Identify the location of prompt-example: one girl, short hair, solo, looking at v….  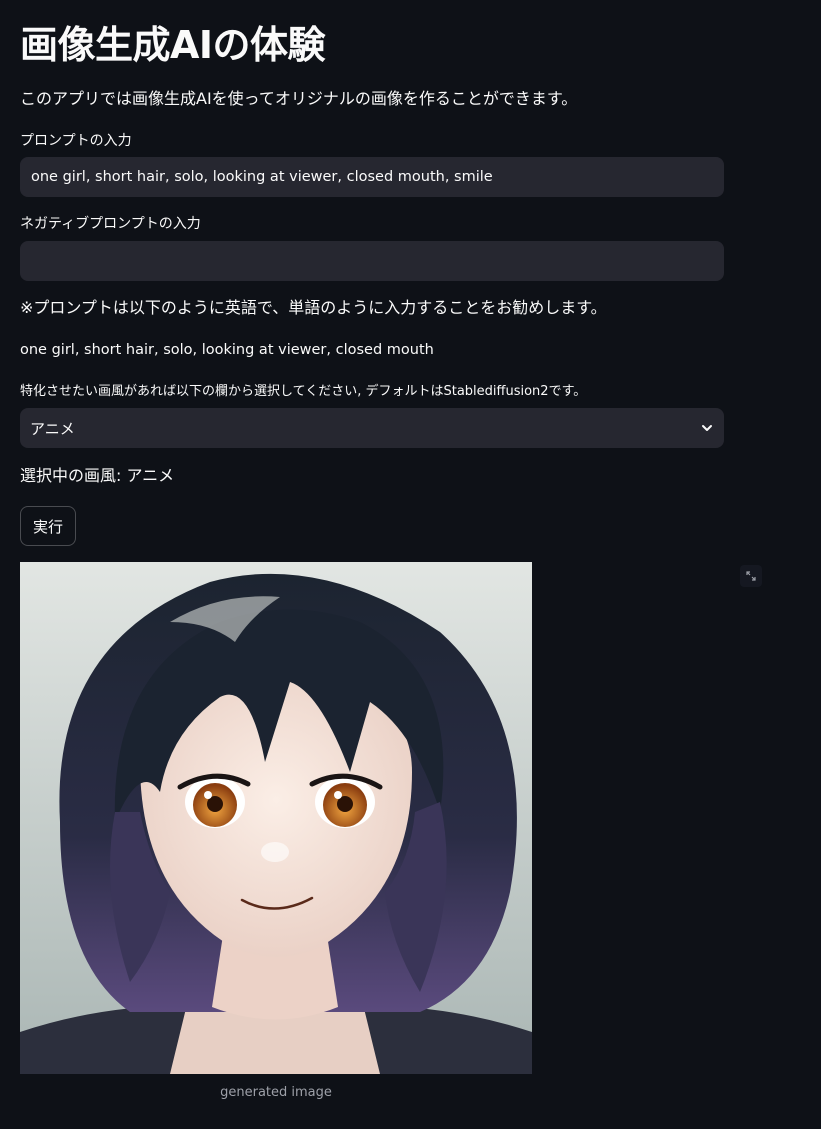
(227, 350).